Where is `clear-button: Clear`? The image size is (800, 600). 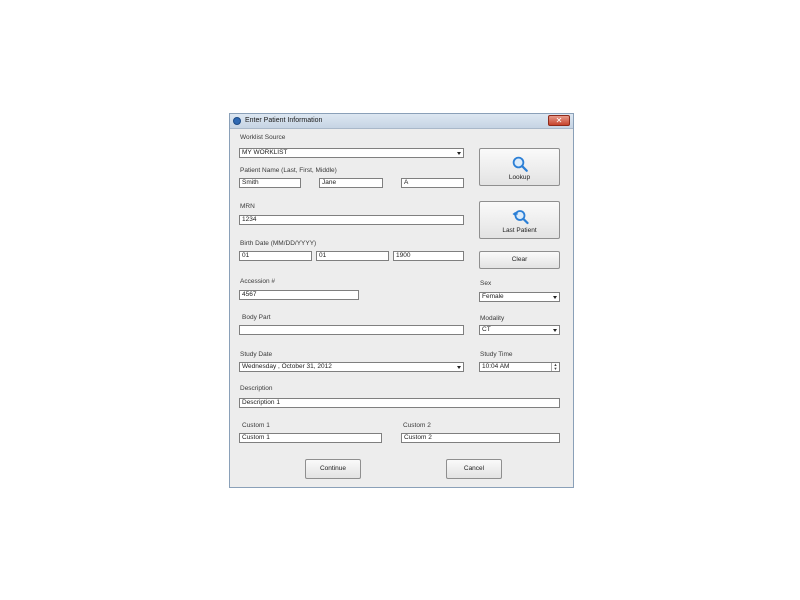 clear-button: Clear is located at coordinates (519, 260).